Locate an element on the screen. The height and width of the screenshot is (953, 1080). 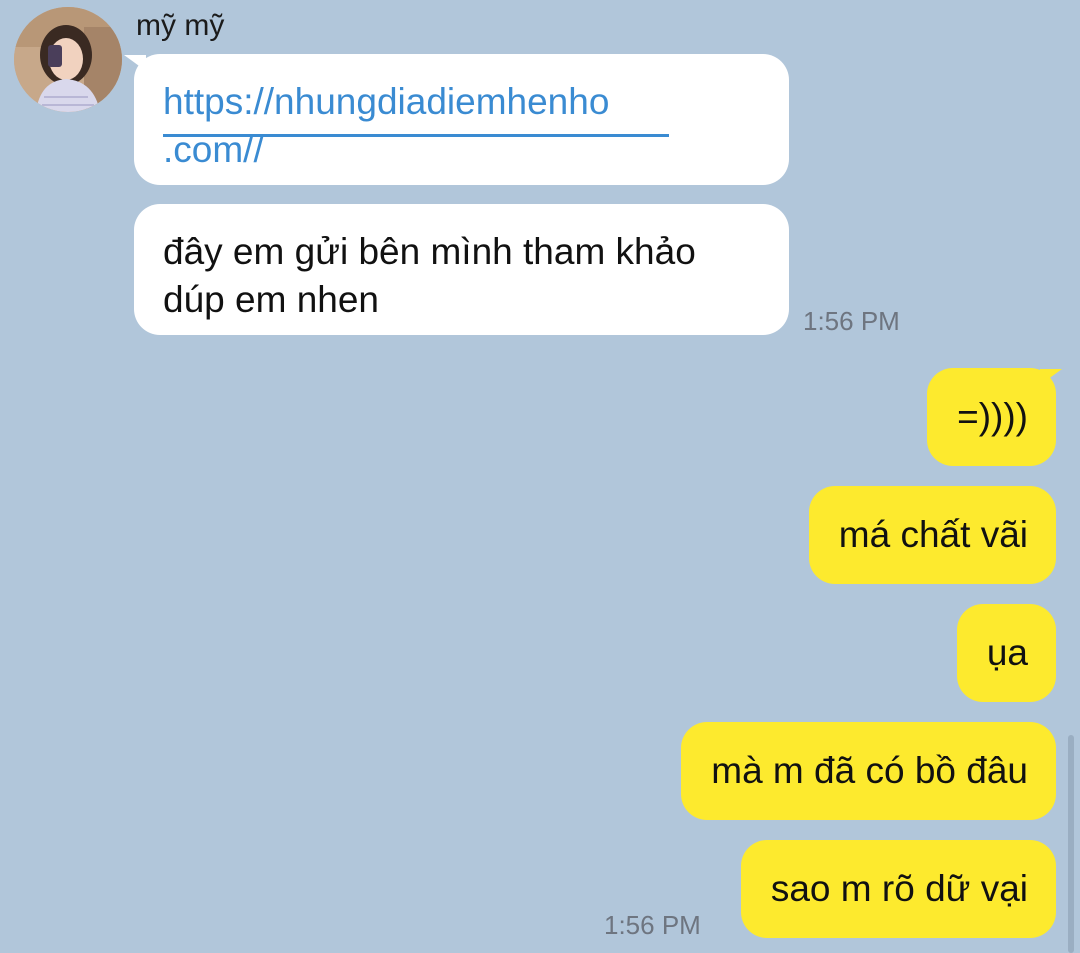
incoming-message-link: https://nhungdiadiemhenho .com// is located at coordinates (461, 119).